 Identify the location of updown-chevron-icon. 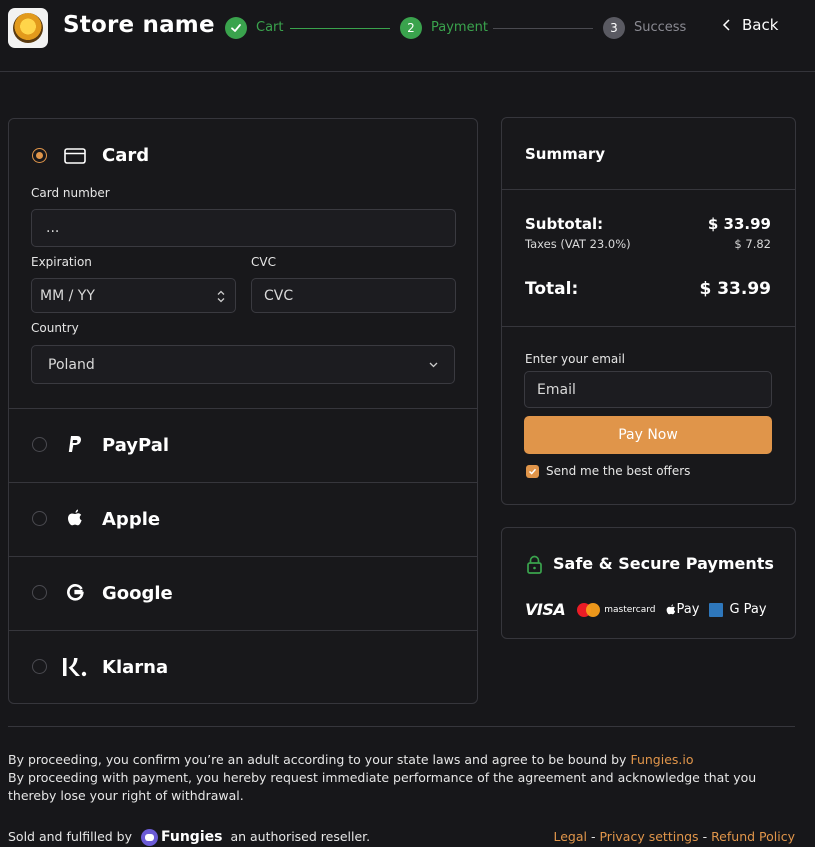
(221, 296).